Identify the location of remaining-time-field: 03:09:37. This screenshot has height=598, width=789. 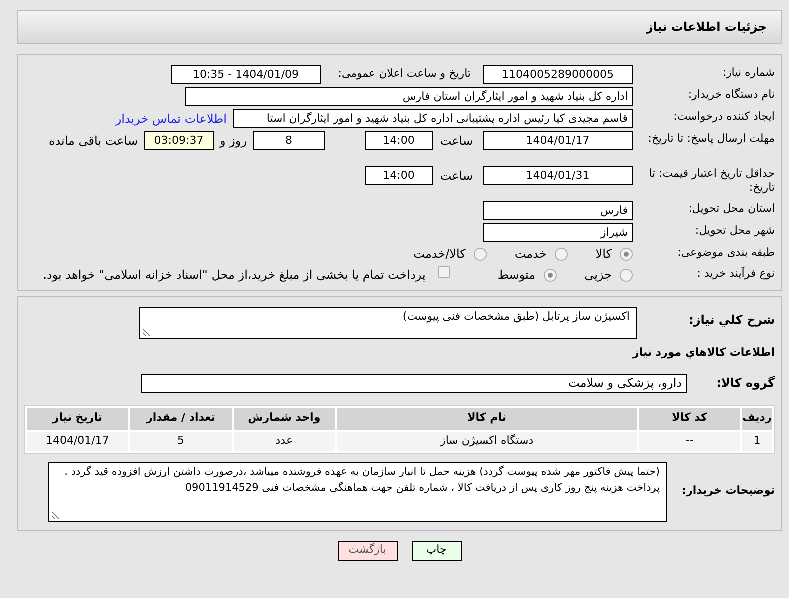
(179, 140).